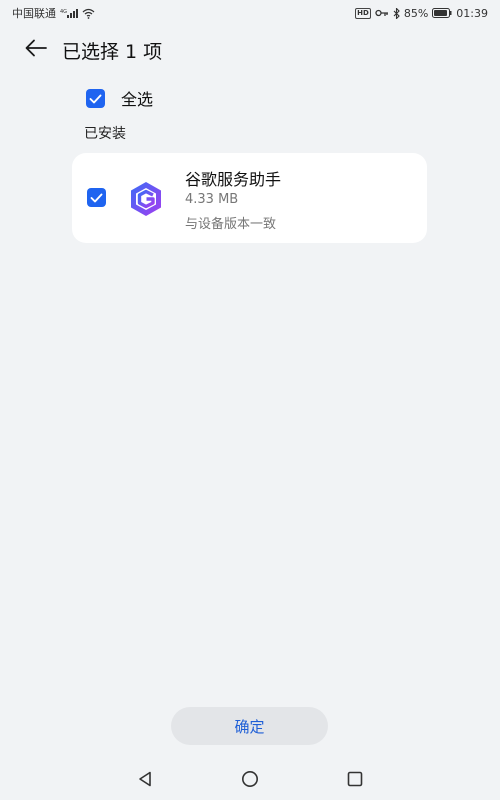 The image size is (500, 800). What do you see at coordinates (442, 13) in the screenshot?
I see `battery-icon` at bounding box center [442, 13].